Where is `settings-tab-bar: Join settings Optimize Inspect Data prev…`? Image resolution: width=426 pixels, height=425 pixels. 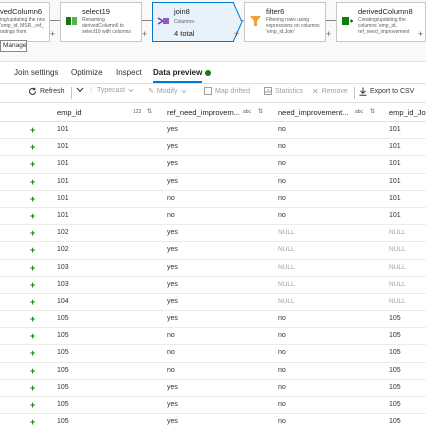
settings-tab-bar: Join settings Optimize Inspect Data prev… is located at coordinates (213, 73).